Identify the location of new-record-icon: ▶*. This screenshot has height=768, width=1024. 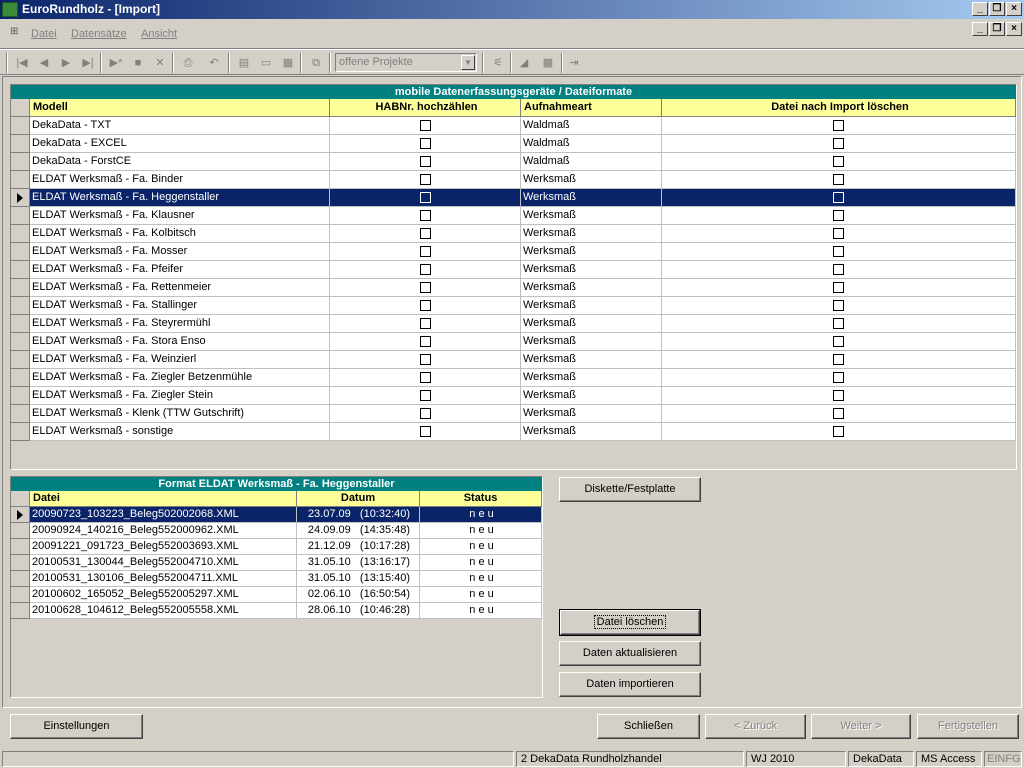
(116, 63).